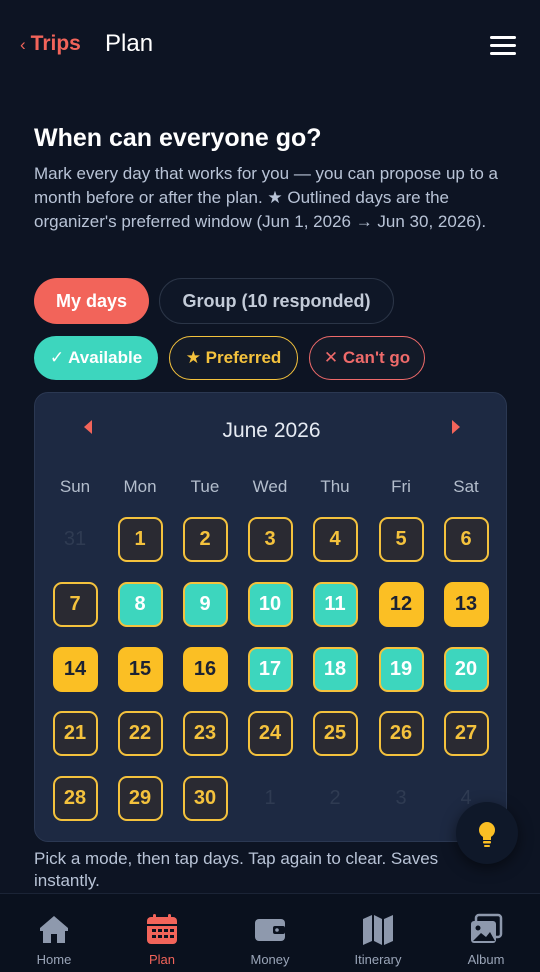 Image resolution: width=540 pixels, height=972 pixels. Describe the element at coordinates (270, 604) in the screenshot. I see `calendar-day: 10` at that location.